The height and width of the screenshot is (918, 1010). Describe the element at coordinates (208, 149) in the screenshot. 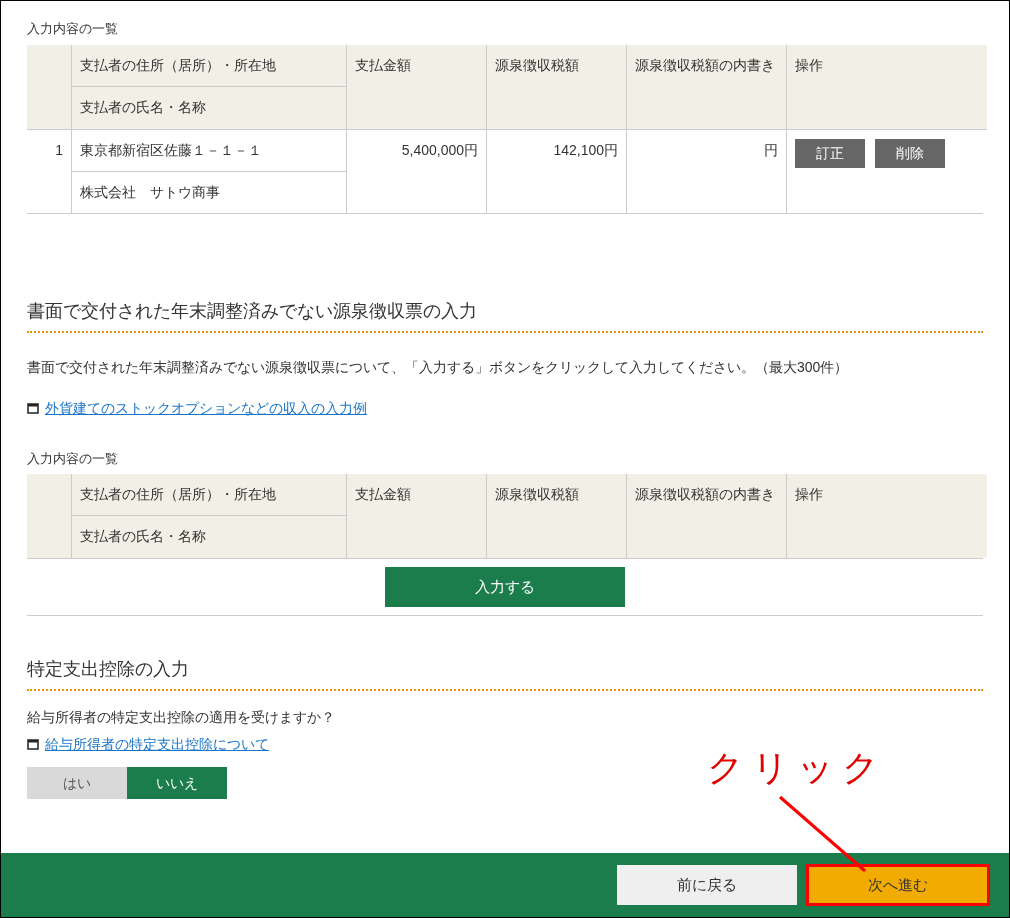

I see `table-cell: 東京都新宿区佐藤１－１－１` at that location.